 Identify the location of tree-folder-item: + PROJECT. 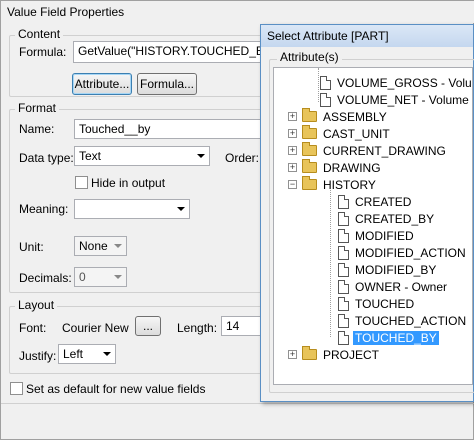
(334, 354).